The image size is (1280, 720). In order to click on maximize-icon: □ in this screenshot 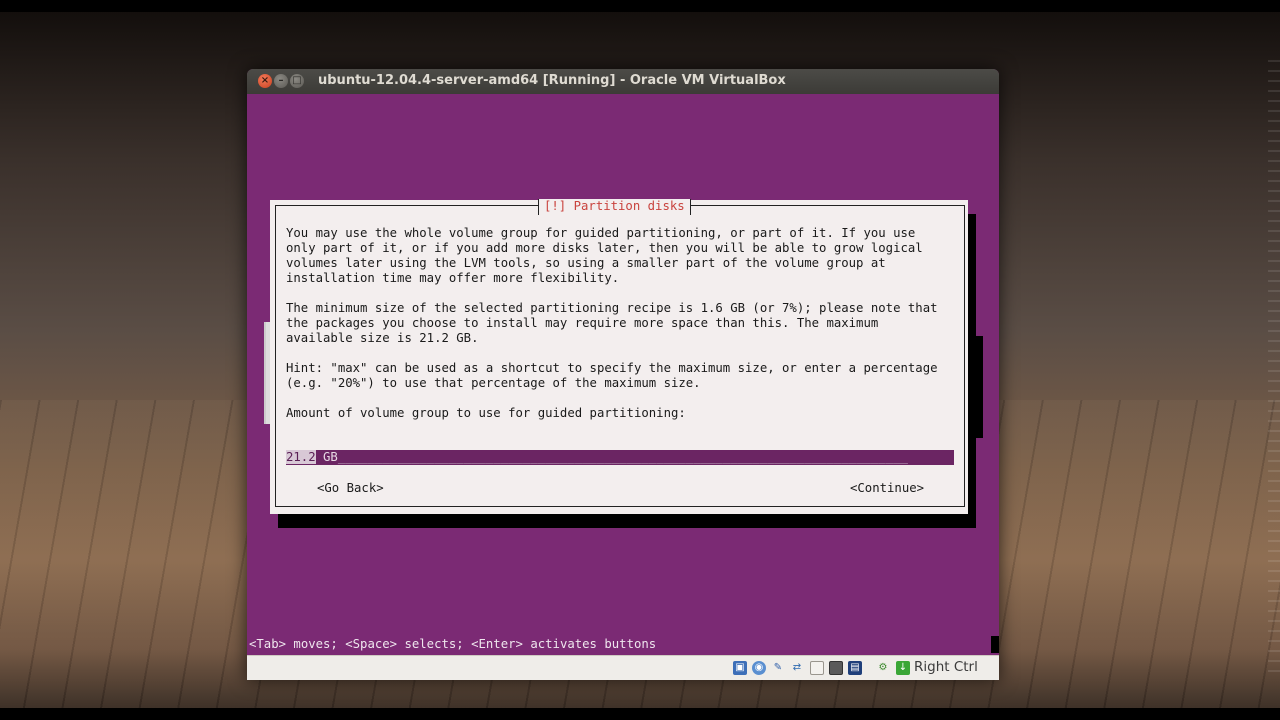, I will do `click(297, 81)`.